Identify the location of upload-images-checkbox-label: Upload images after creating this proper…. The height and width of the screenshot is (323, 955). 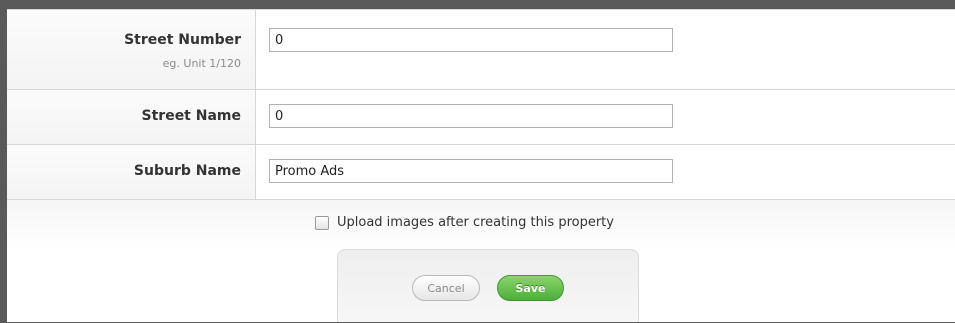
(475, 222).